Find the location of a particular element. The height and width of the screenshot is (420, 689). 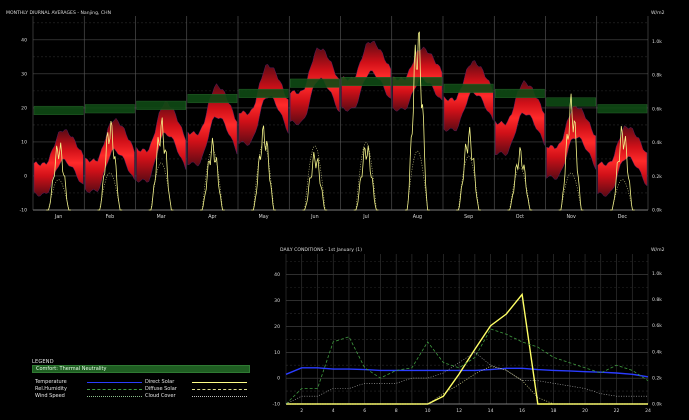

y-tick-label: -10 is located at coordinates (23, 211).